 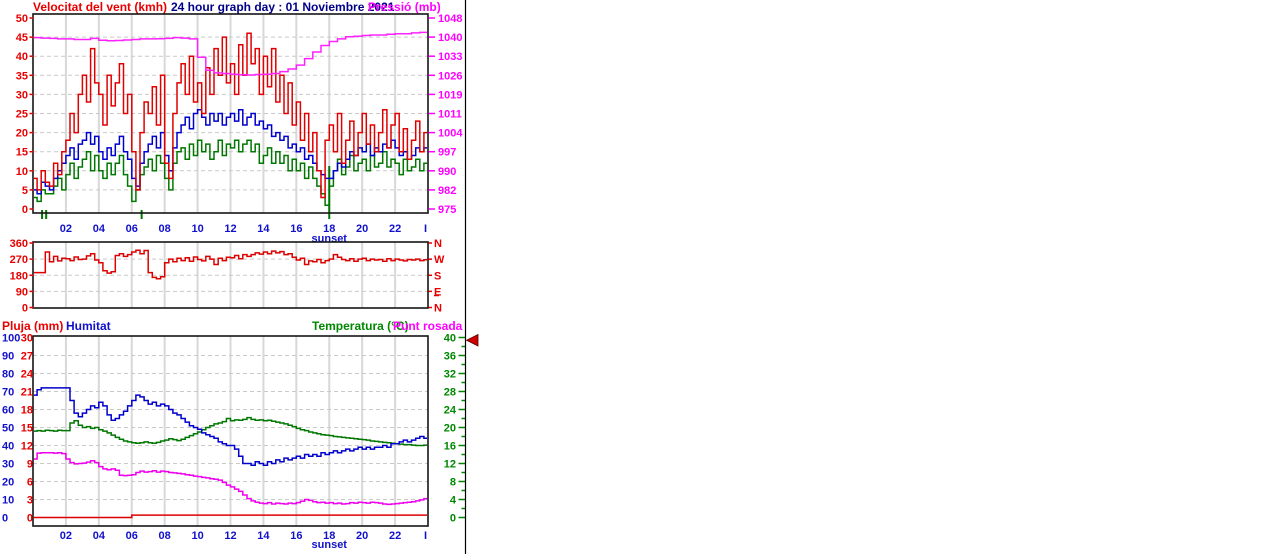 I want to click on pressure-right-axis: 1048 1040 1033 1026 1019 1011 1004 997 990 982 975, so click(x=445, y=114).